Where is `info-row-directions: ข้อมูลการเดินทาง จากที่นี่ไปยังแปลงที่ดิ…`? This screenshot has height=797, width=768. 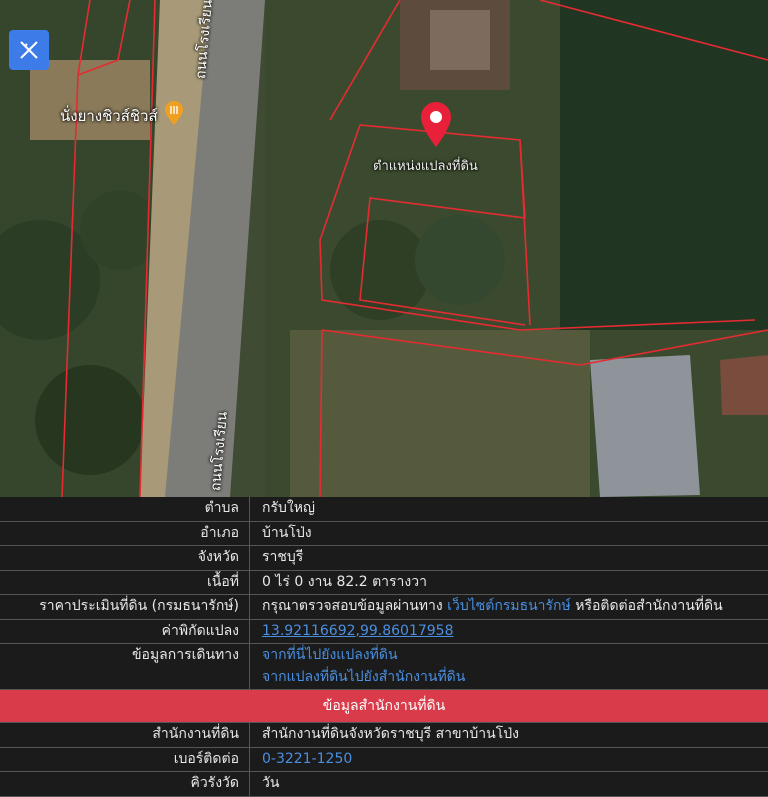 info-row-directions: ข้อมูลการเดินทาง จากที่นี่ไปยังแปลงที่ดิ… is located at coordinates (384, 667).